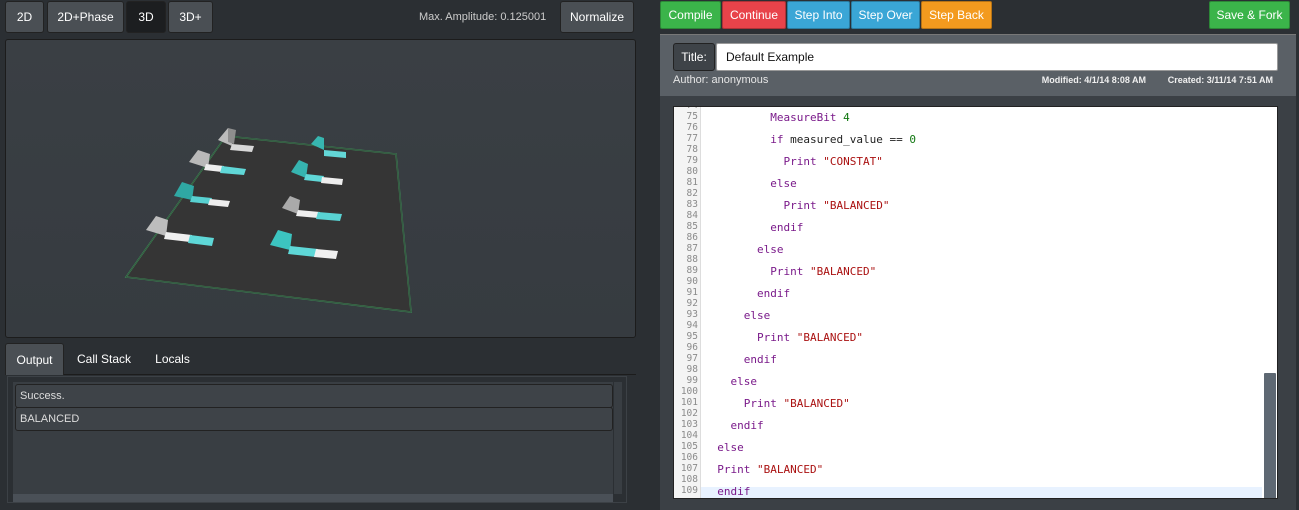 Image resolution: width=1299 pixels, height=510 pixels. I want to click on output-console: Success. BALANCED, so click(317, 439).